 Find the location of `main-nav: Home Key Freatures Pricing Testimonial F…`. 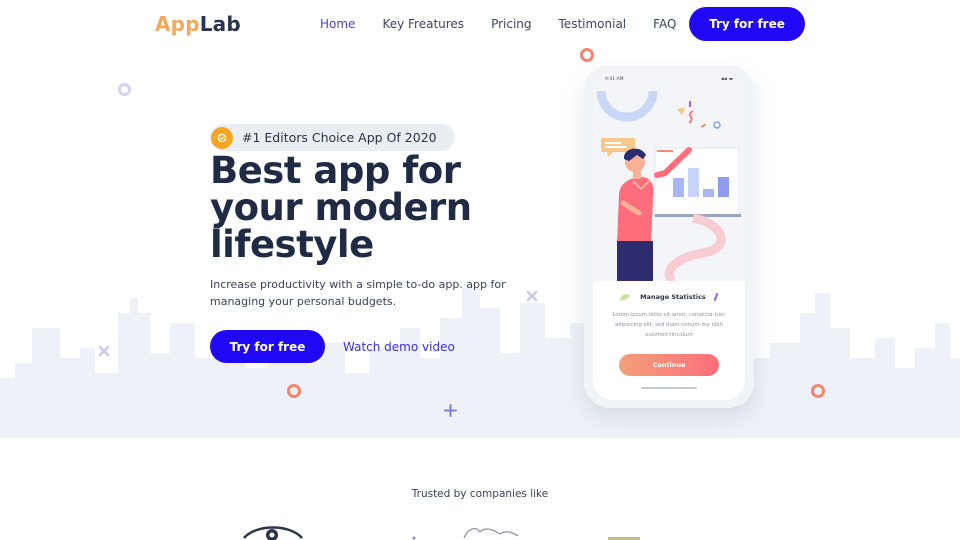

main-nav: Home Key Freatures Pricing Testimonial F… is located at coordinates (498, 24).